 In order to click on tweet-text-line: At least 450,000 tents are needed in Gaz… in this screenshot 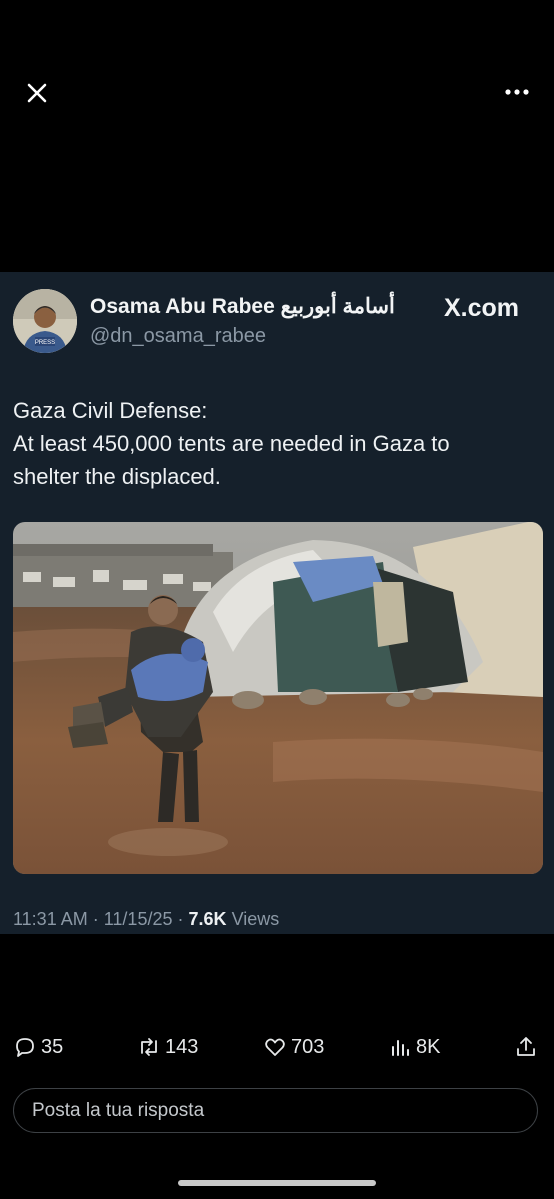, I will do `click(231, 443)`.